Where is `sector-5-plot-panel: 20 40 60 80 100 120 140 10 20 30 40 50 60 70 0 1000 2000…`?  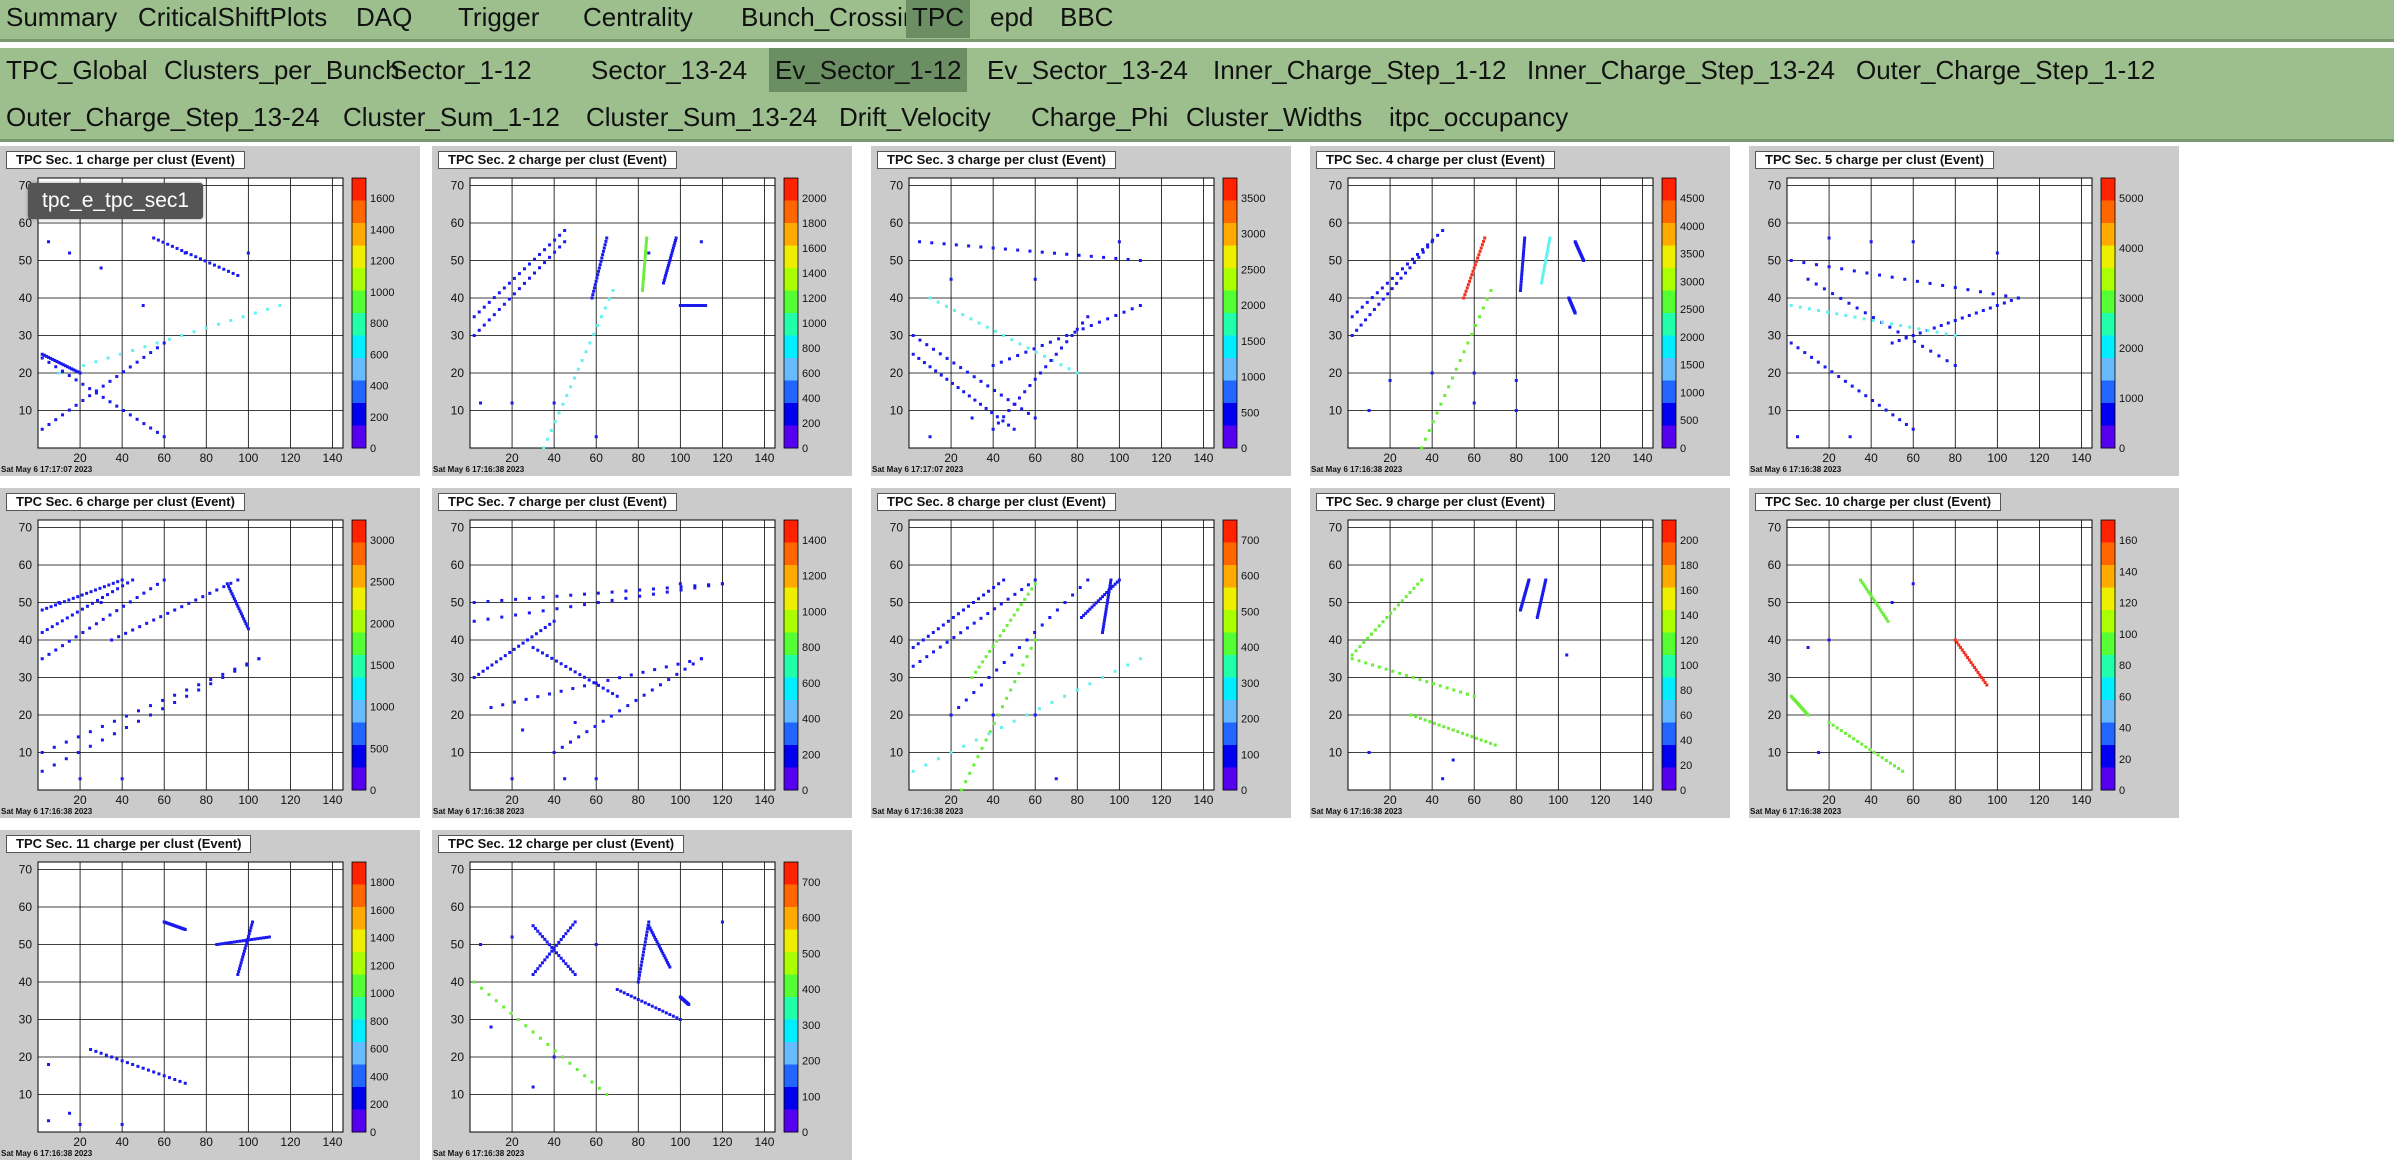 sector-5-plot-panel: 20 40 60 80 100 120 140 10 20 30 40 50 60 70 0 1000 2000… is located at coordinates (1964, 311).